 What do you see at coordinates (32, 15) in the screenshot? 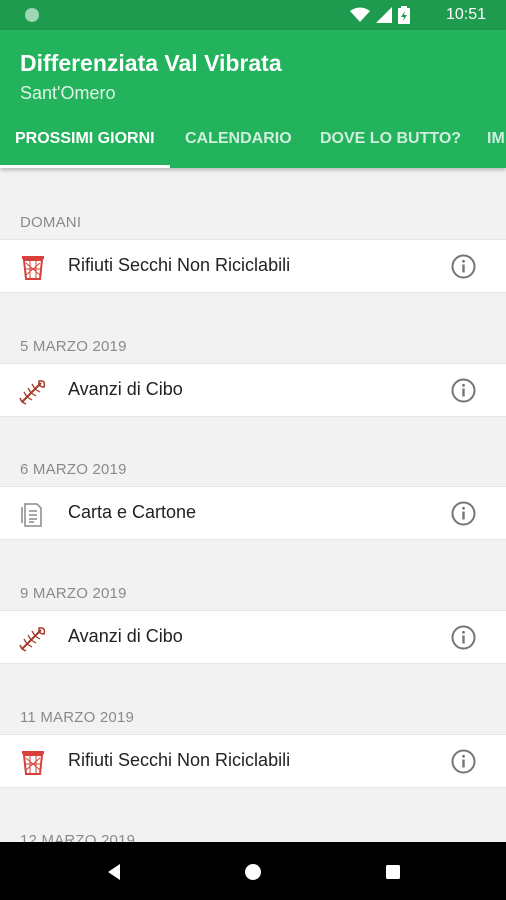
I see `notification-dot-icon` at bounding box center [32, 15].